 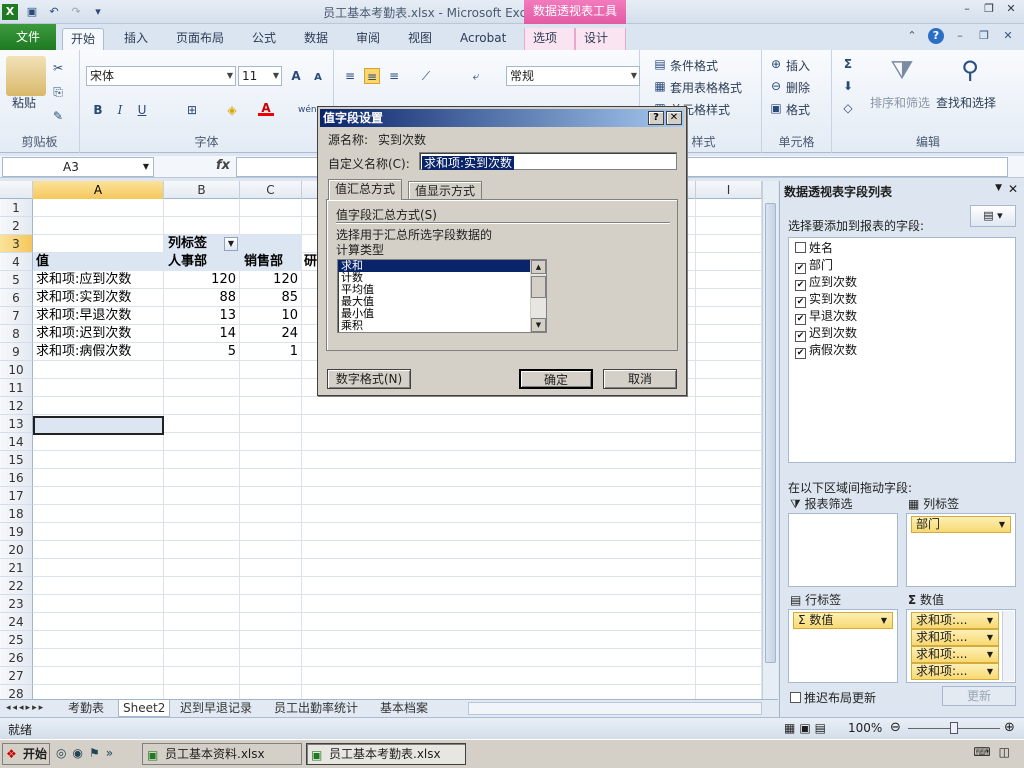 What do you see at coordinates (1009, 727) in the screenshot?
I see `zoom-in-icon: ⊕` at bounding box center [1009, 727].